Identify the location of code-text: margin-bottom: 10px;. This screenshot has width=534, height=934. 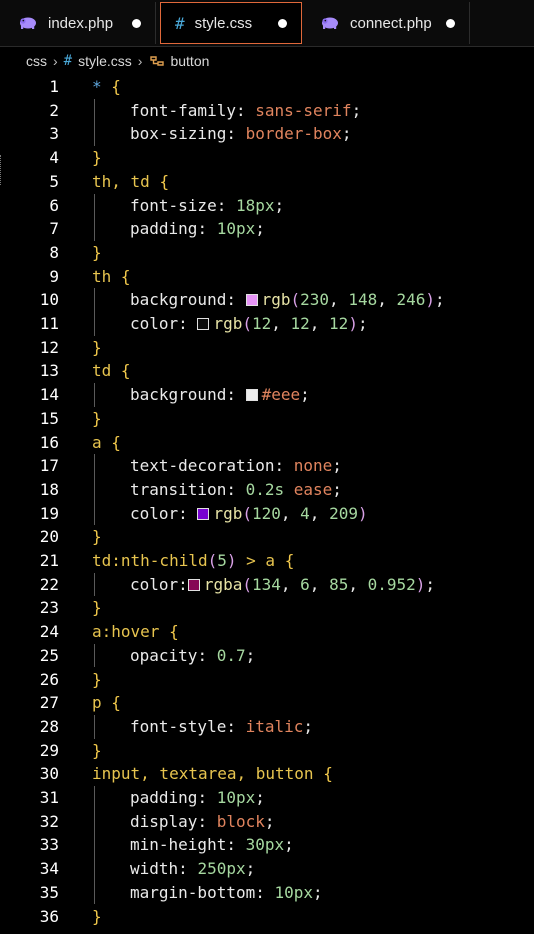
(226, 893).